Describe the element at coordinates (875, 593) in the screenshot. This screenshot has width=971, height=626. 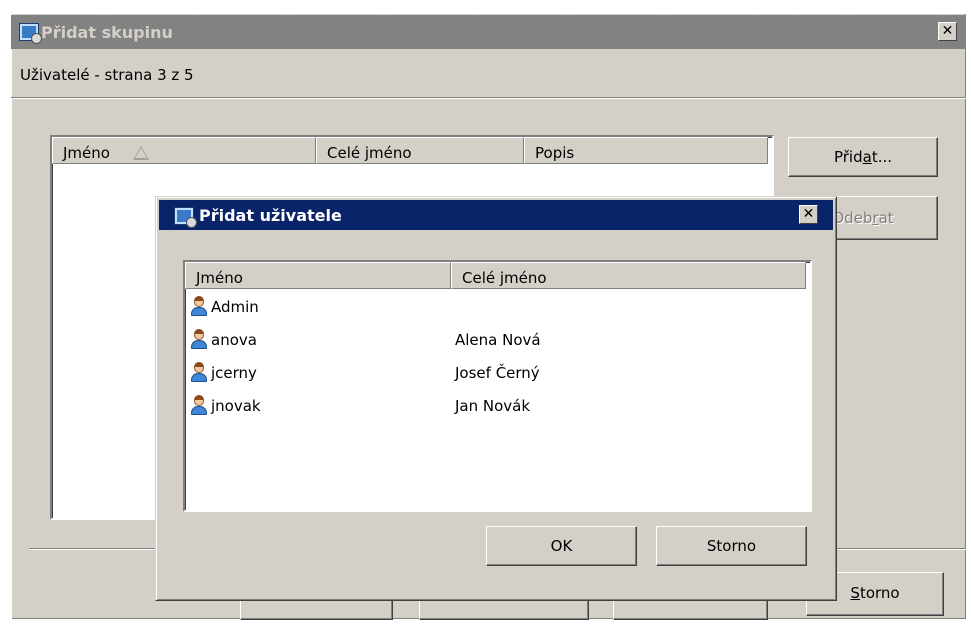
I see `outer-cancel-label: Storno` at that location.